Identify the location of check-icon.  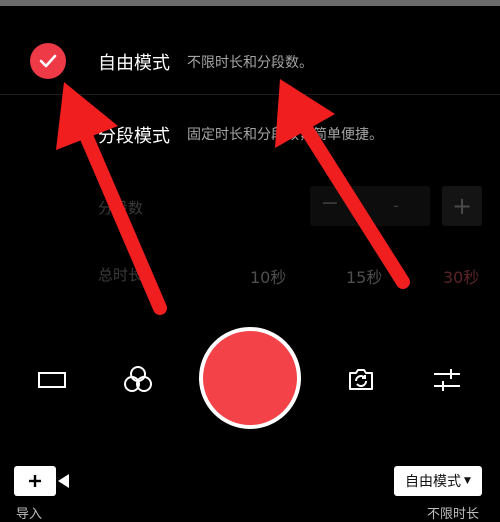
(48, 61).